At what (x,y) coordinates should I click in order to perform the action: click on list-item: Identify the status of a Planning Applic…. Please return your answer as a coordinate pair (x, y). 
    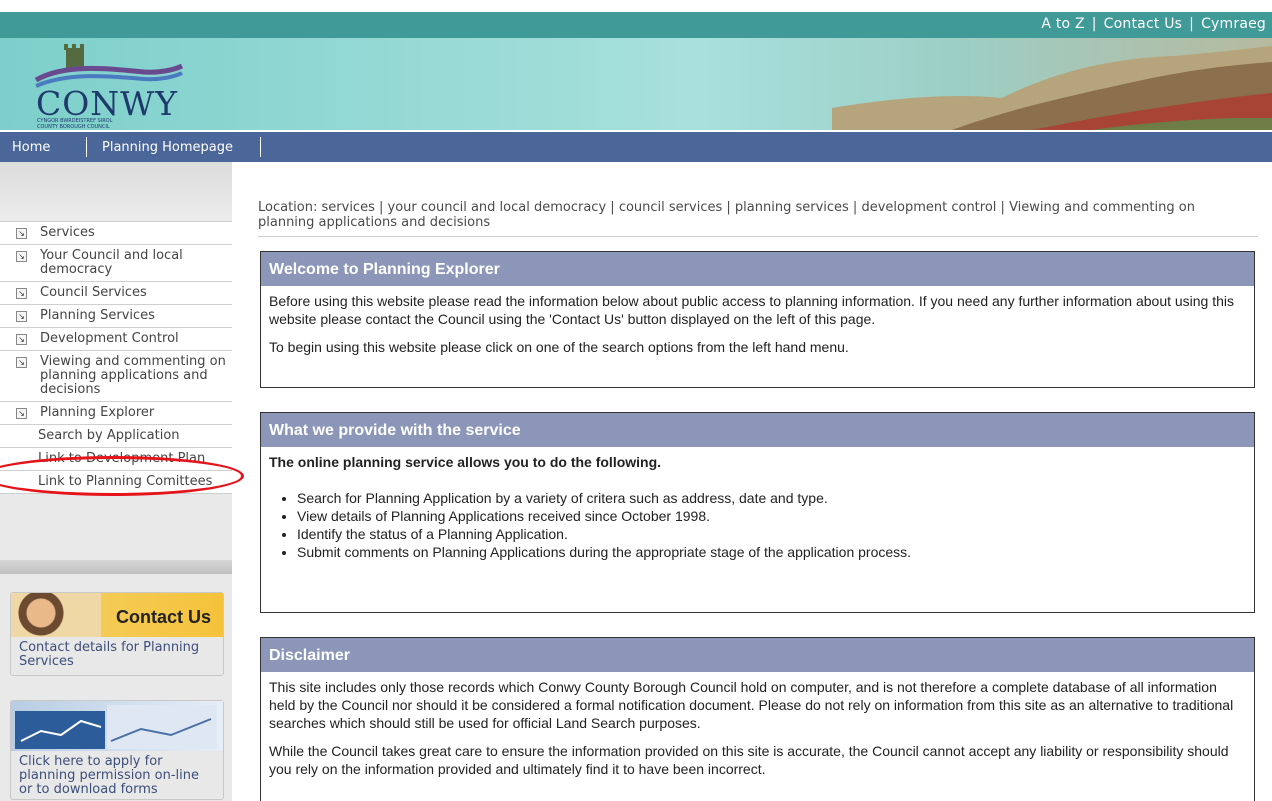
    Looking at the image, I should click on (771, 534).